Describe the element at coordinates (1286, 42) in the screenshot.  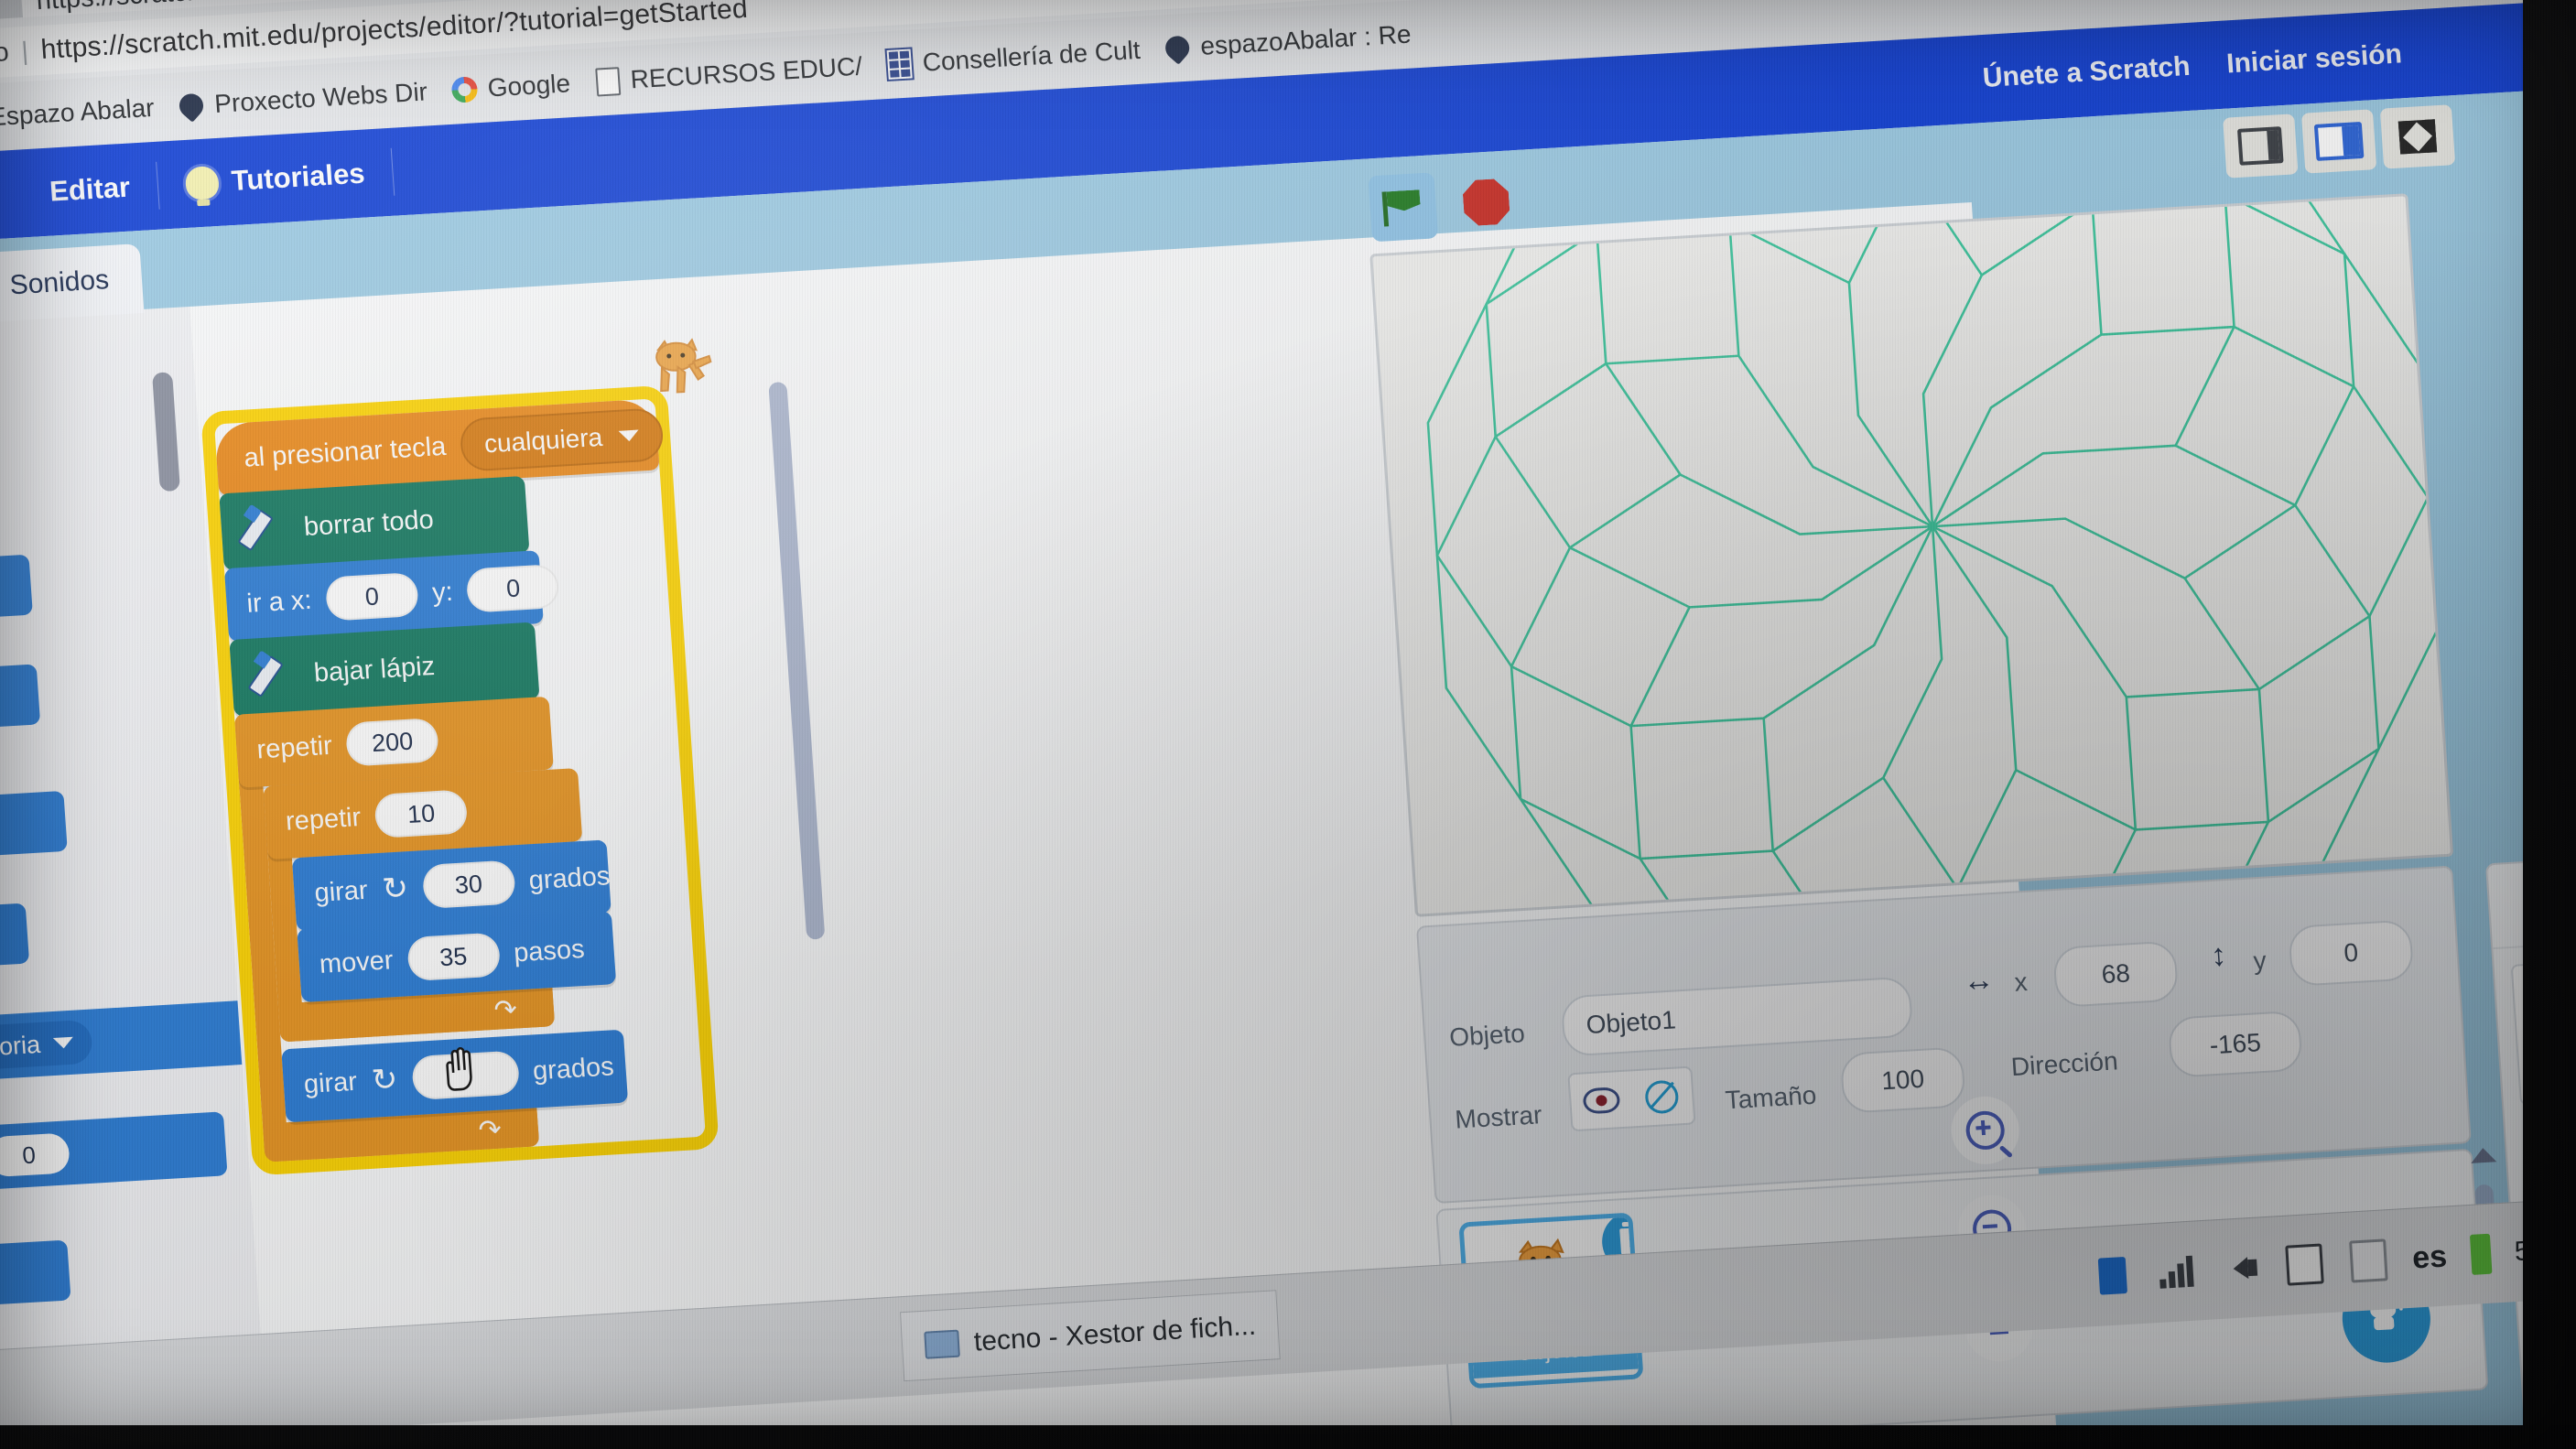
I see `bookmark-espazoabalar-re: espazoAbalar : Re` at that location.